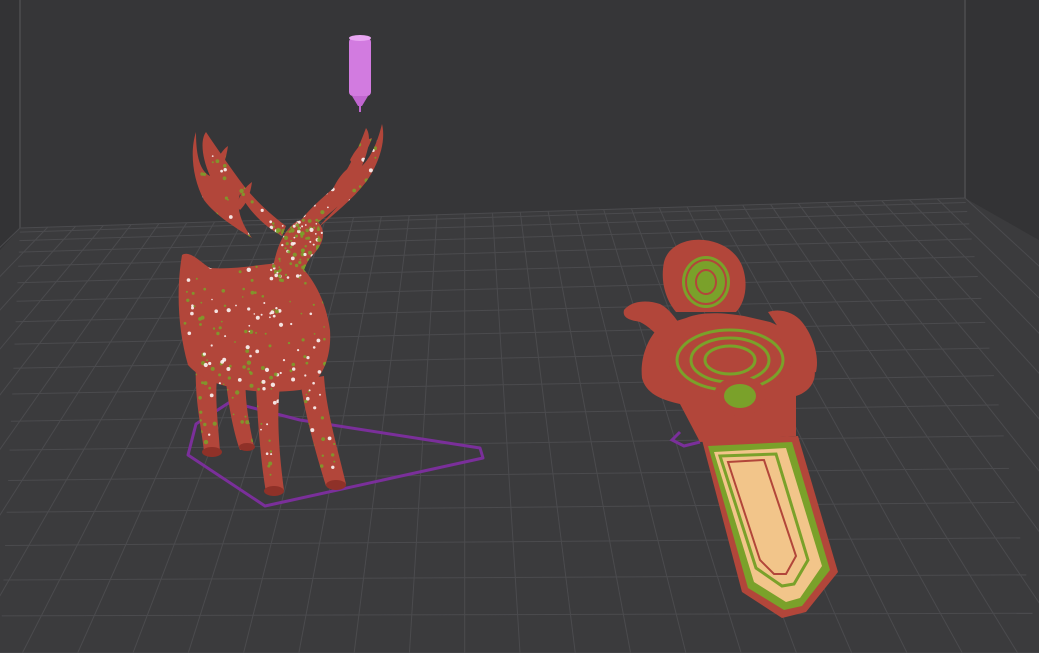  I want to click on bookmark-figure-hands, so click(740, 396).